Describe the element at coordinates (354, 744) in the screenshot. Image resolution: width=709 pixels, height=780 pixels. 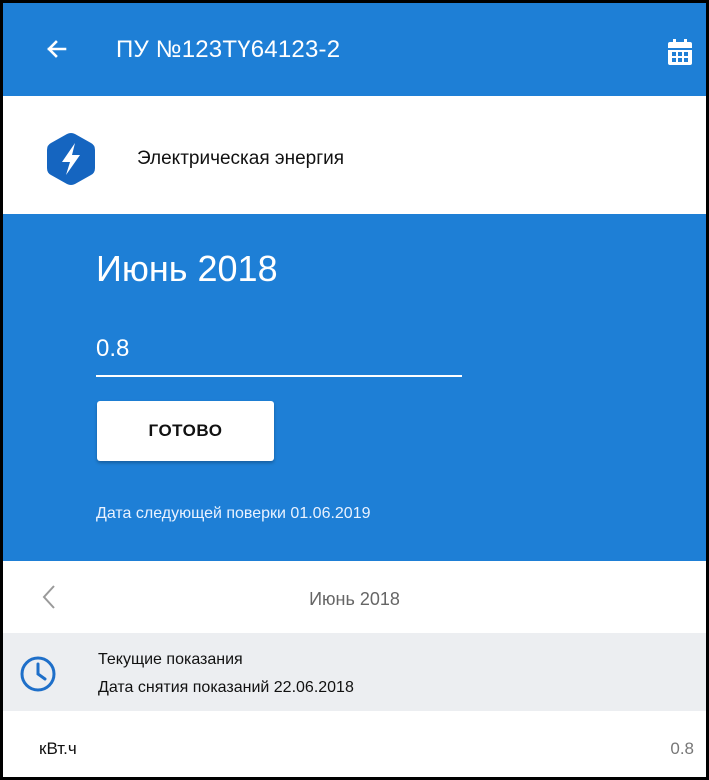
I see `reading-row` at that location.